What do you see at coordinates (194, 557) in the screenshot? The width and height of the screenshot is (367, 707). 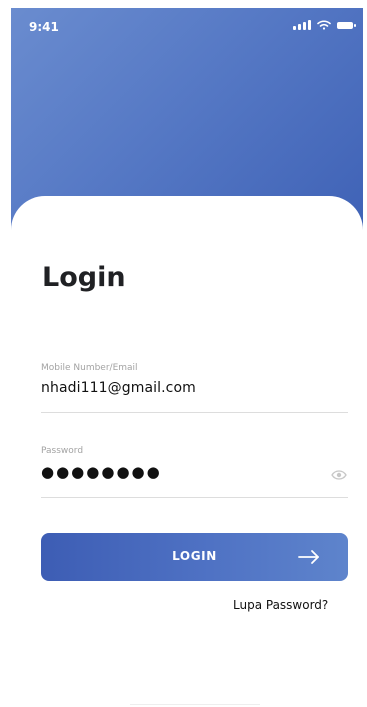 I see `login-button: LOGIN` at bounding box center [194, 557].